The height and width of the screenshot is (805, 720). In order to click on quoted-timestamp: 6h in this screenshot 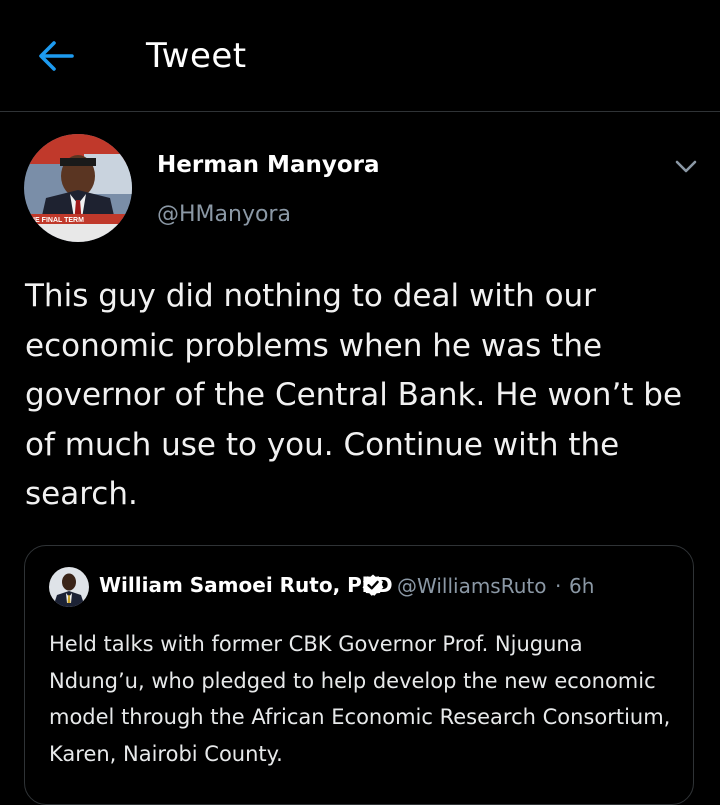, I will do `click(582, 586)`.